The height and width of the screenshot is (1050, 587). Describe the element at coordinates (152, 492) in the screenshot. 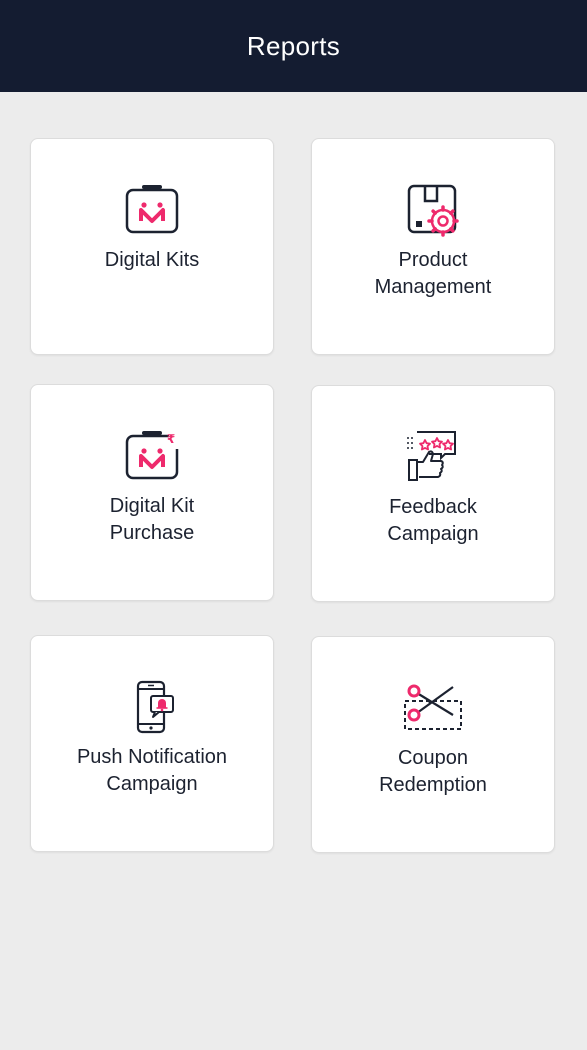

I see `report-card-digital-kit-purchase: ₹ Digital Kit Purchase` at that location.